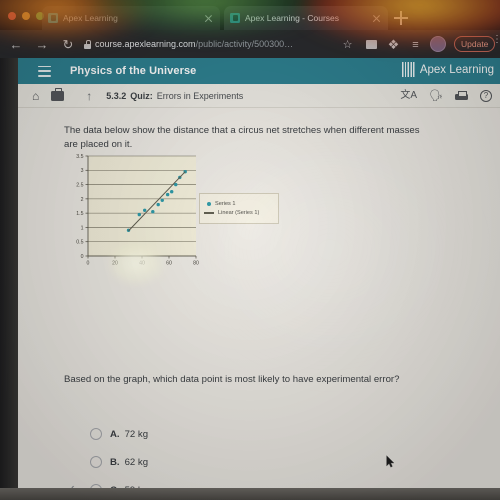 Image resolution: width=500 pixels, height=500 pixels. I want to click on chart-y-tick-label: 0, so click(82, 257).